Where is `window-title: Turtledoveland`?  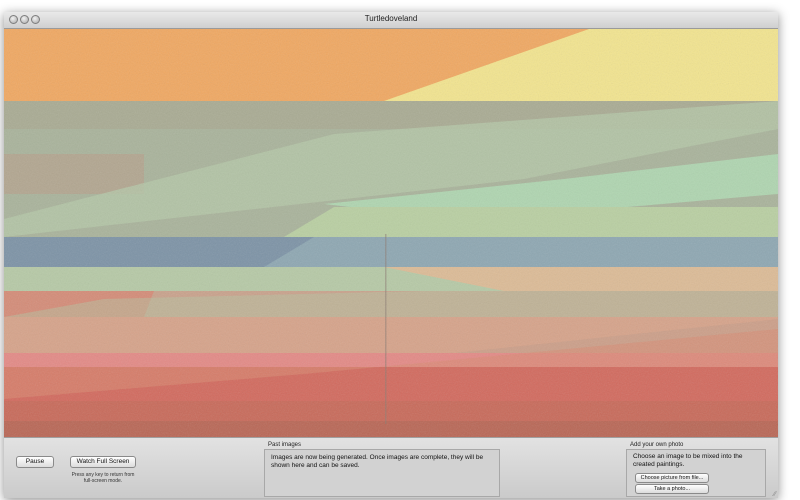
window-title: Turtledoveland is located at coordinates (391, 18).